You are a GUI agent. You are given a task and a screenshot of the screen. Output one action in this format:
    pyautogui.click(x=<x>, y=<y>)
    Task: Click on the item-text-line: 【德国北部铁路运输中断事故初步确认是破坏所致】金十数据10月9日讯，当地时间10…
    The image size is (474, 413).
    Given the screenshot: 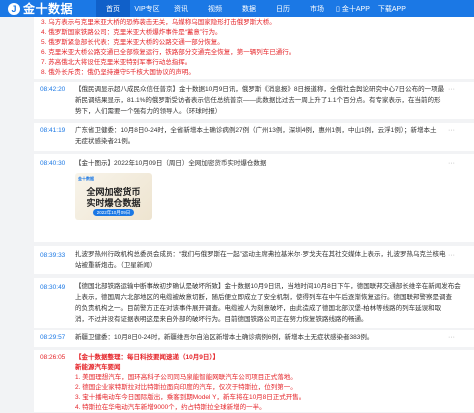 What is the action you would take?
    pyautogui.click(x=268, y=286)
    